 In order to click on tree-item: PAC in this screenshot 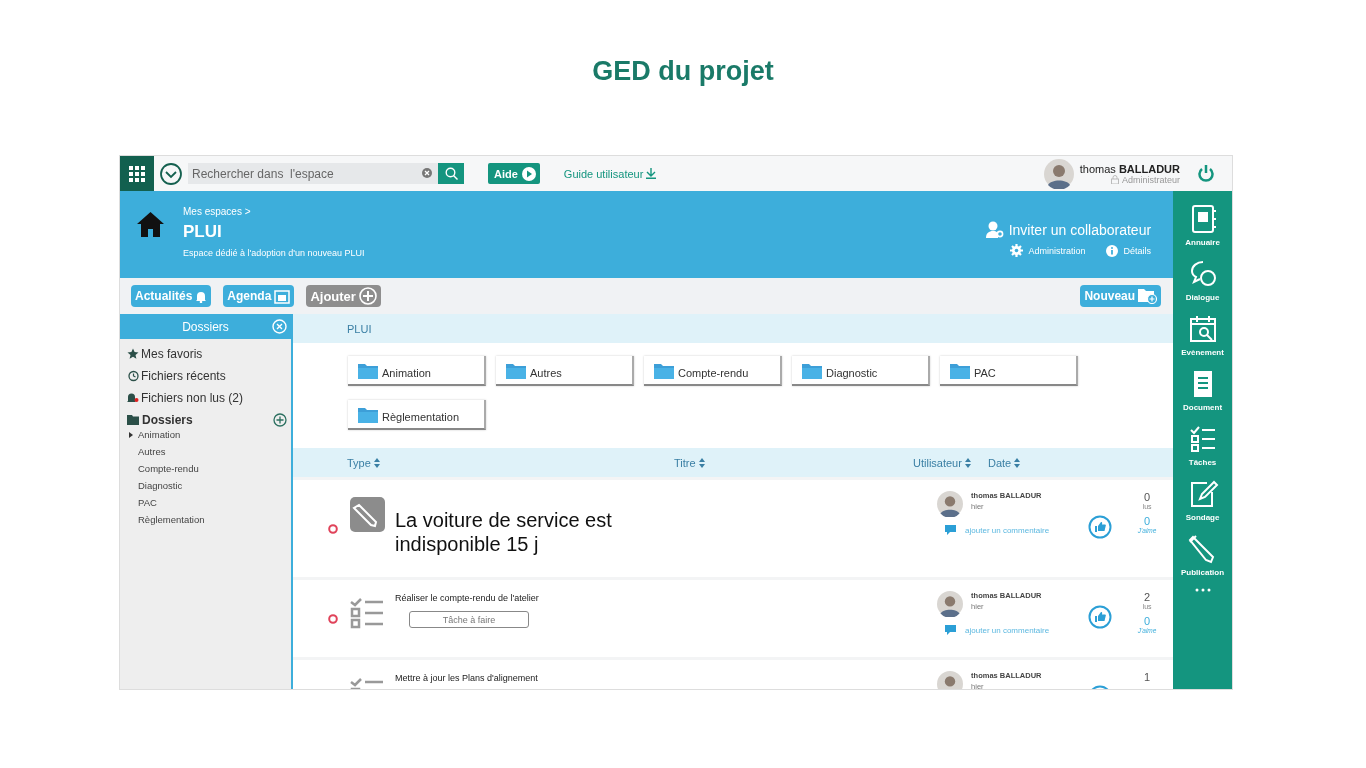, I will do `click(147, 502)`.